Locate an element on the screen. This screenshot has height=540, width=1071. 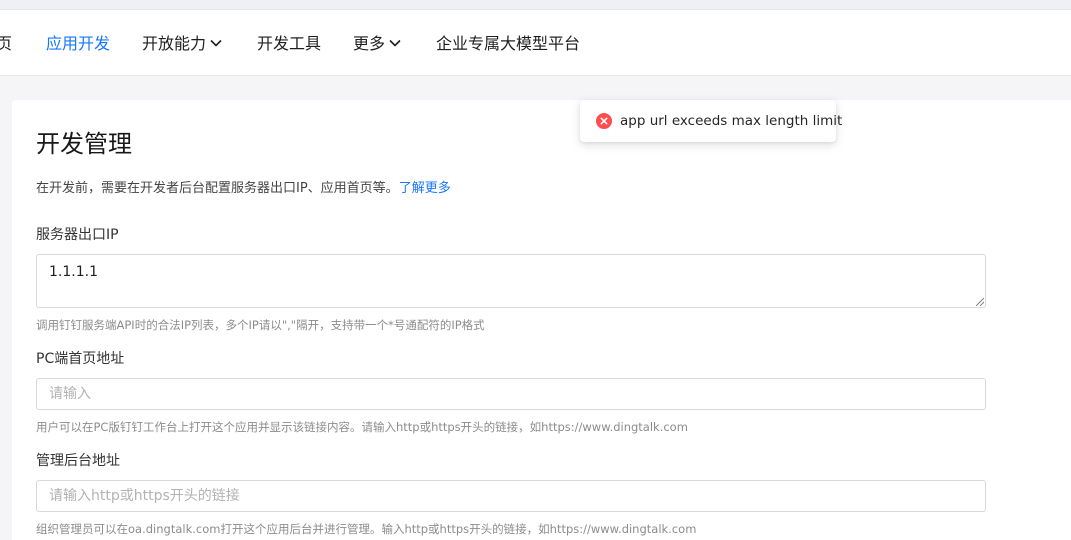
server-ip-textarea-wrap is located at coordinates (511, 281).